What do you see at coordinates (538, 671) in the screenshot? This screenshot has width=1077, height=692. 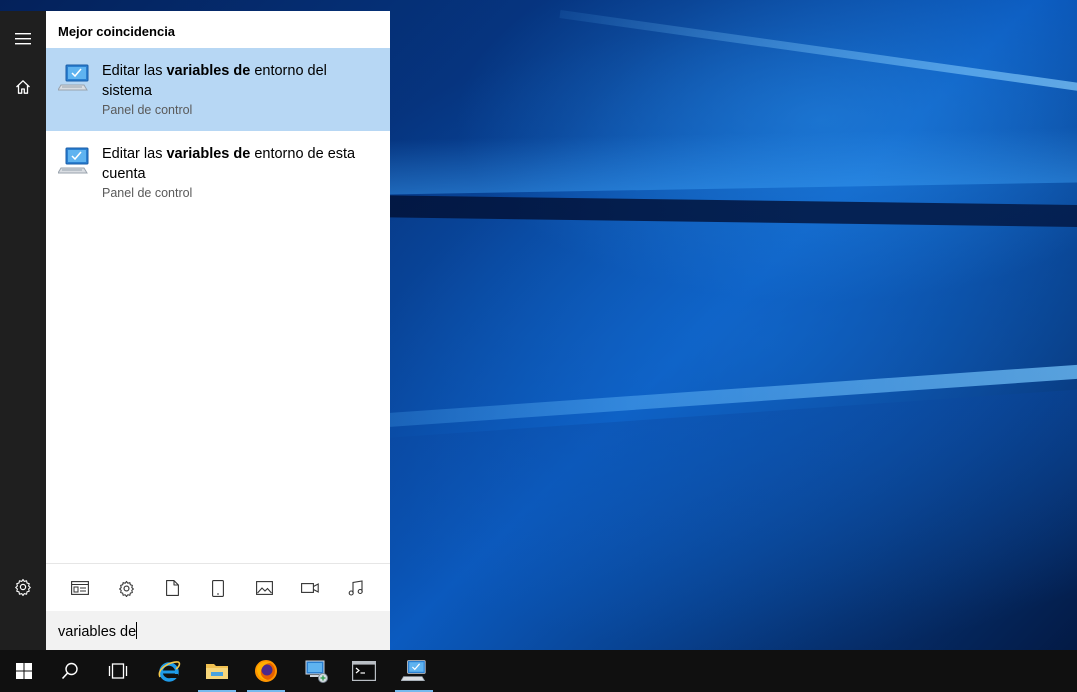 I see `taskbar` at bounding box center [538, 671].